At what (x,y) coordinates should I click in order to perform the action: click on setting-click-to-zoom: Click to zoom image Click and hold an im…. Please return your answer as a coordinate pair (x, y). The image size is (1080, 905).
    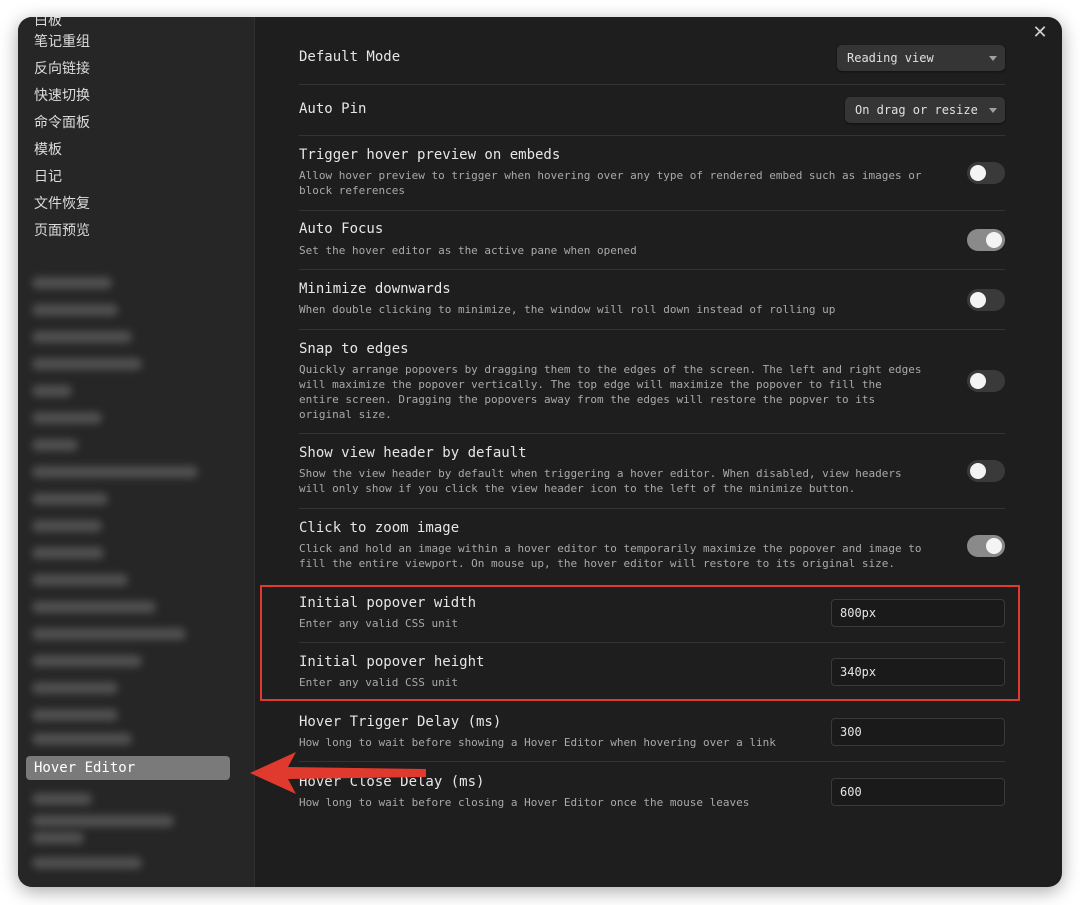
    Looking at the image, I should click on (652, 545).